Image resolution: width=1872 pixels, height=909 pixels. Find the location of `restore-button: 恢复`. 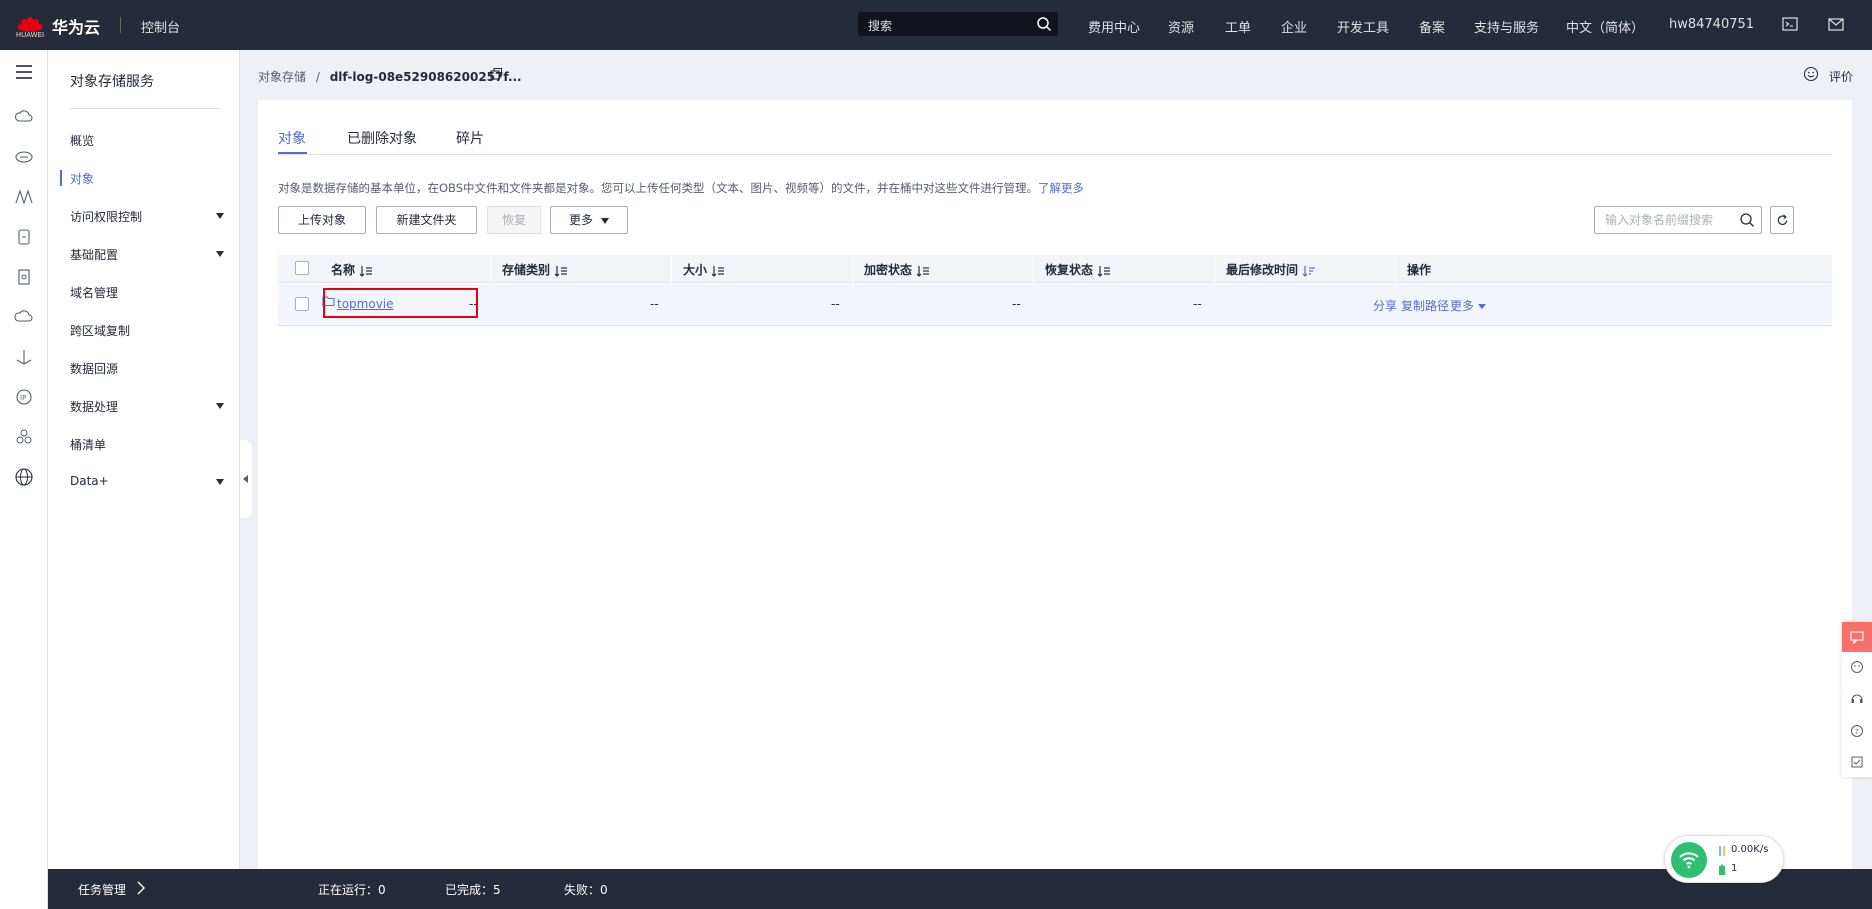

restore-button: 恢复 is located at coordinates (514, 220).